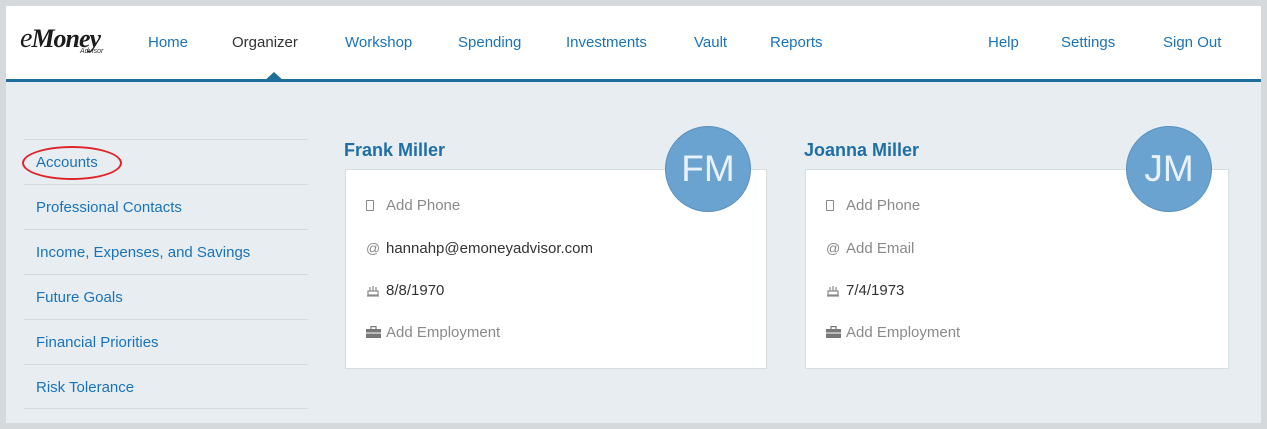 This screenshot has width=1267, height=429. What do you see at coordinates (394, 150) in the screenshot?
I see `person-name: Frank Miller` at bounding box center [394, 150].